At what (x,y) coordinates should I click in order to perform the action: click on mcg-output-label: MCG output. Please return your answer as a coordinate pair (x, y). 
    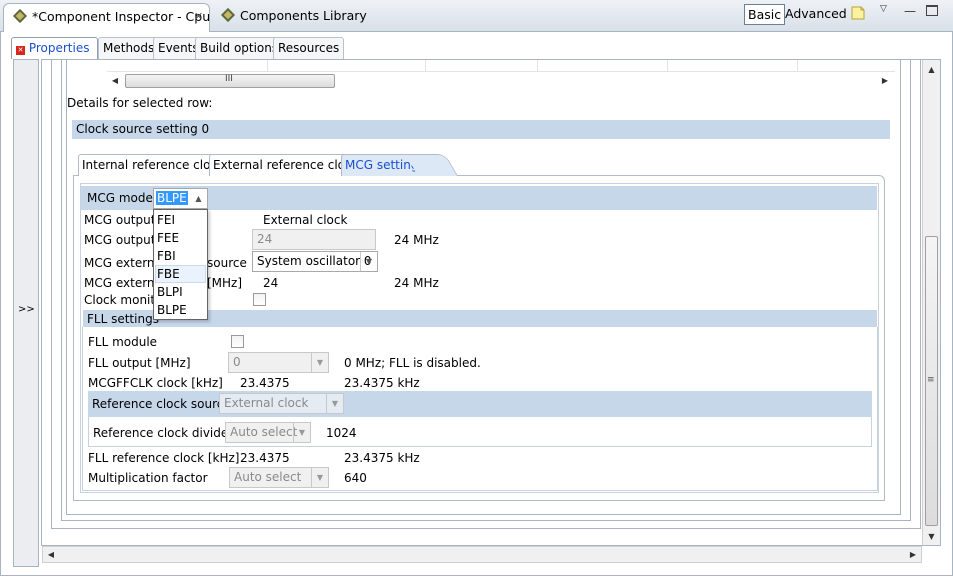
    Looking at the image, I should click on (120, 220).